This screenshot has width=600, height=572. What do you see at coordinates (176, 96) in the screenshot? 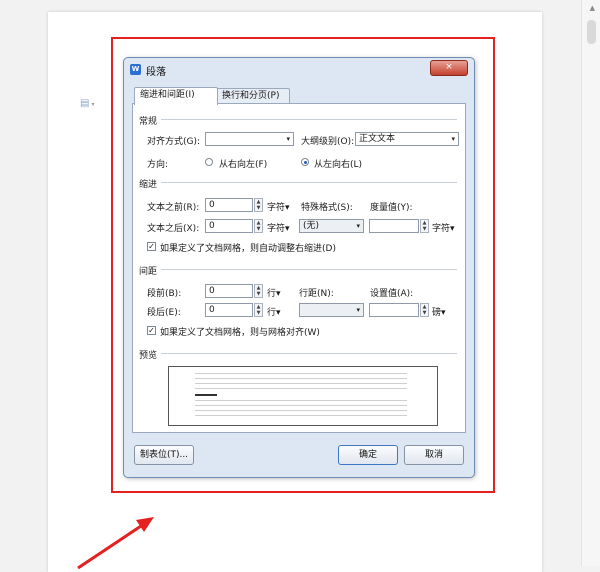
I see `tab-indent-spacing: 缩进和间距(I)` at bounding box center [176, 96].